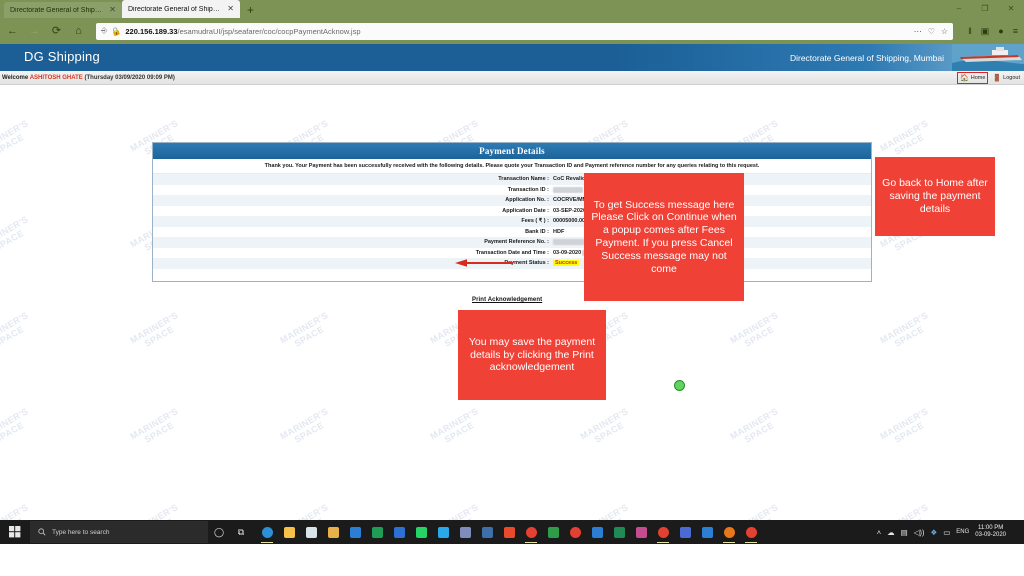 This screenshot has width=1024, height=576. What do you see at coordinates (904, 532) in the screenshot?
I see `network-icon: ▤` at bounding box center [904, 532].